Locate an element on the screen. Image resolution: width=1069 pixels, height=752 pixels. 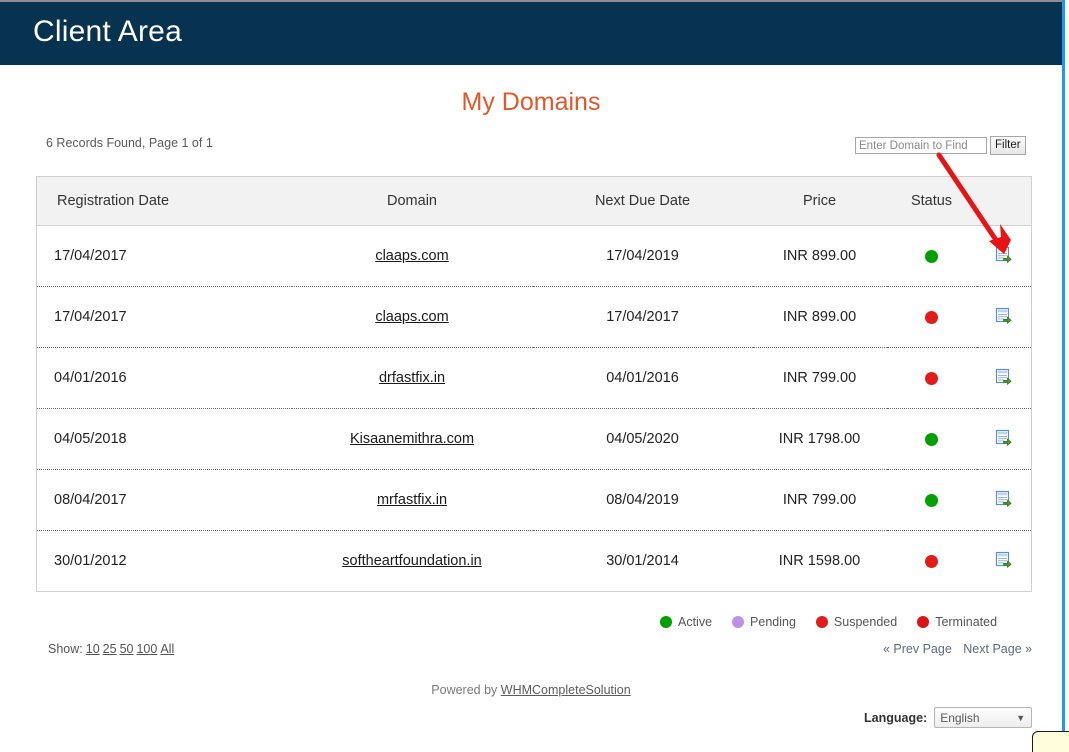
show-option-100: 100 is located at coordinates (146, 649).